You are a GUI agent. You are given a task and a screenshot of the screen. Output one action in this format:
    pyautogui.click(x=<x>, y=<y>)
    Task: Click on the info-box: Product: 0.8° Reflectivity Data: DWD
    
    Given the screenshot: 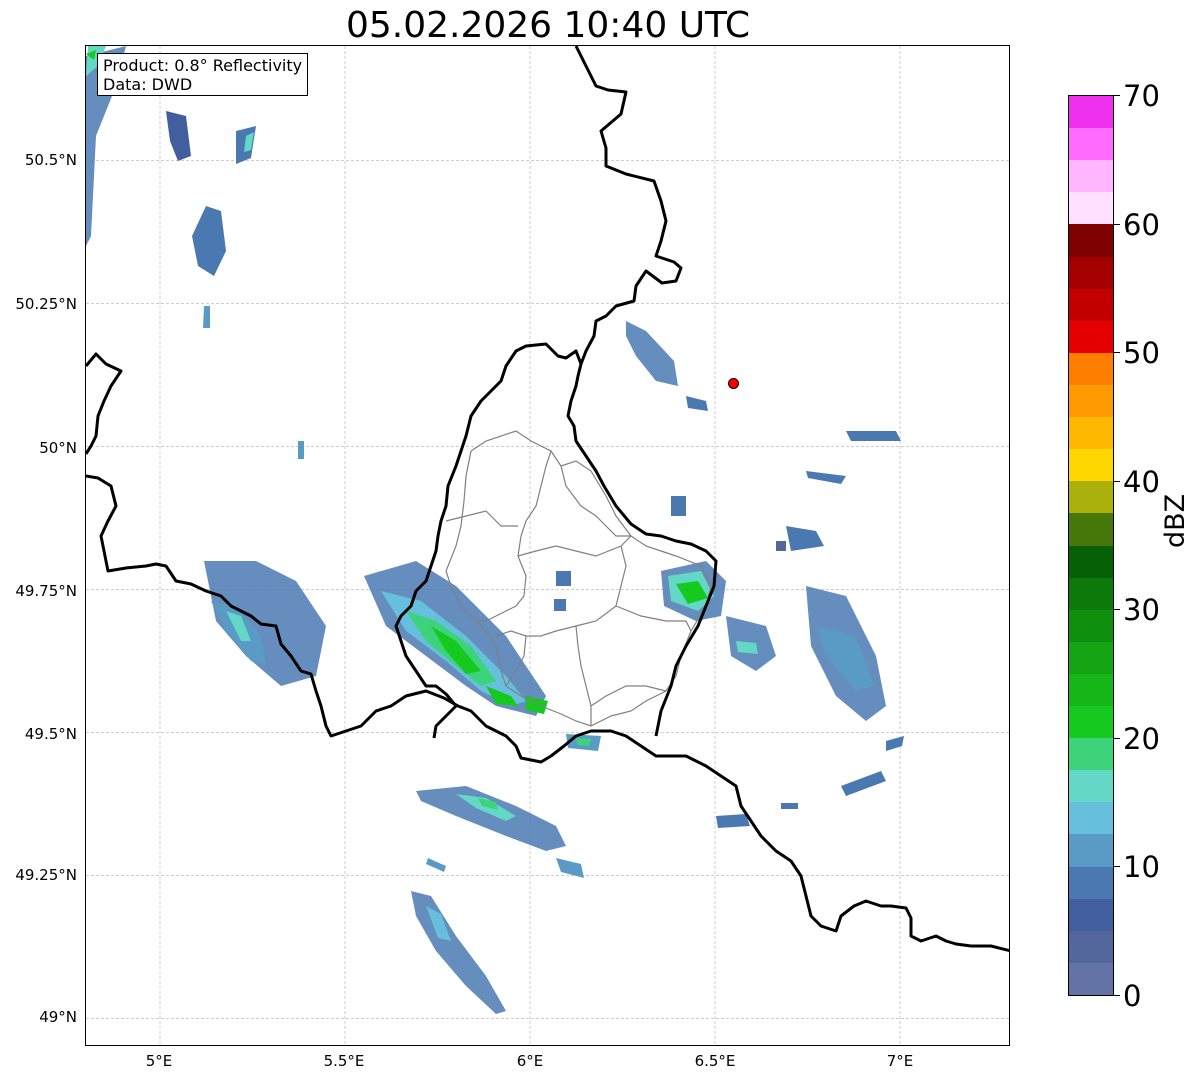 What is the action you would take?
    pyautogui.click(x=203, y=74)
    